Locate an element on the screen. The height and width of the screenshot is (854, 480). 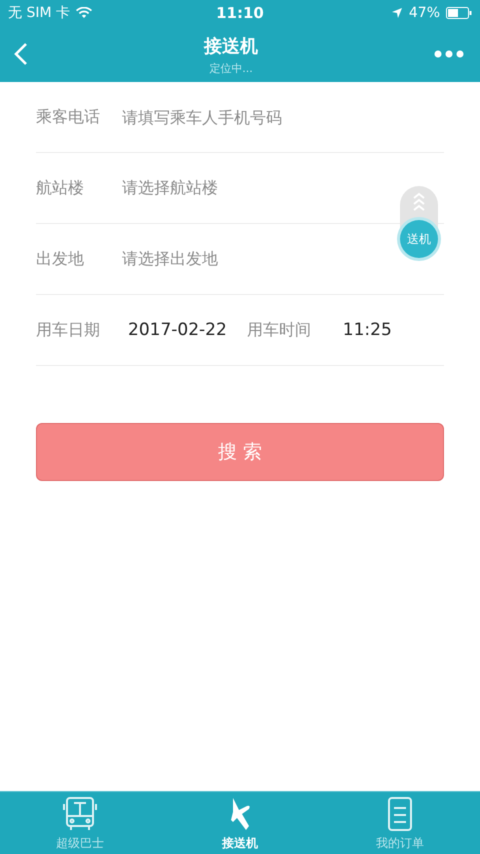
select-field: 请选择出发地 is located at coordinates (170, 259).